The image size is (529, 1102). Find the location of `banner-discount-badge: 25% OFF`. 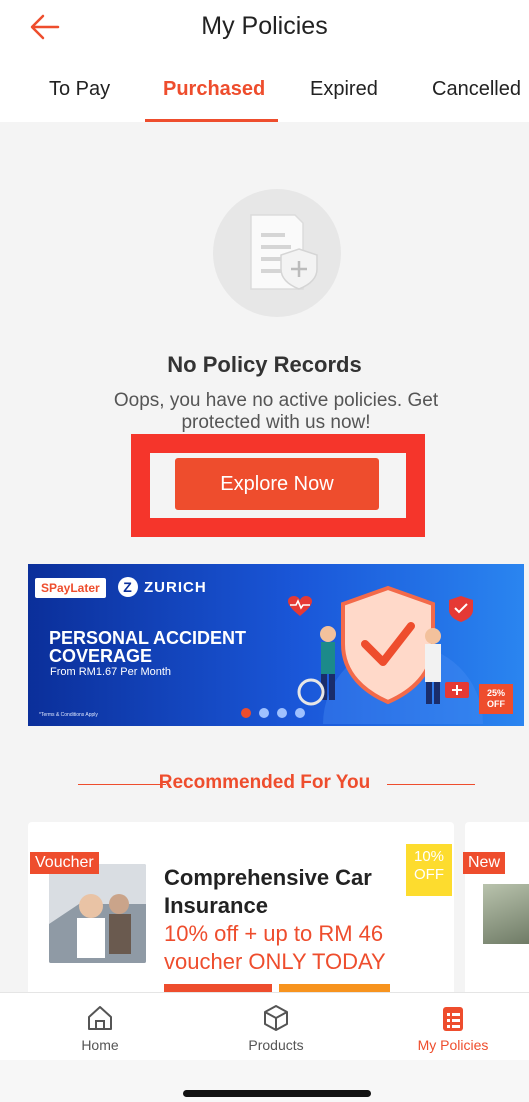

banner-discount-badge: 25% OFF is located at coordinates (496, 699).